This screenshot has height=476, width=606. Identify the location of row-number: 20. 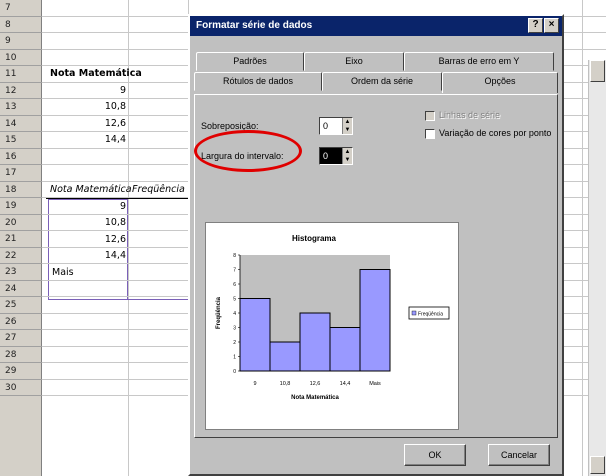
(21, 223).